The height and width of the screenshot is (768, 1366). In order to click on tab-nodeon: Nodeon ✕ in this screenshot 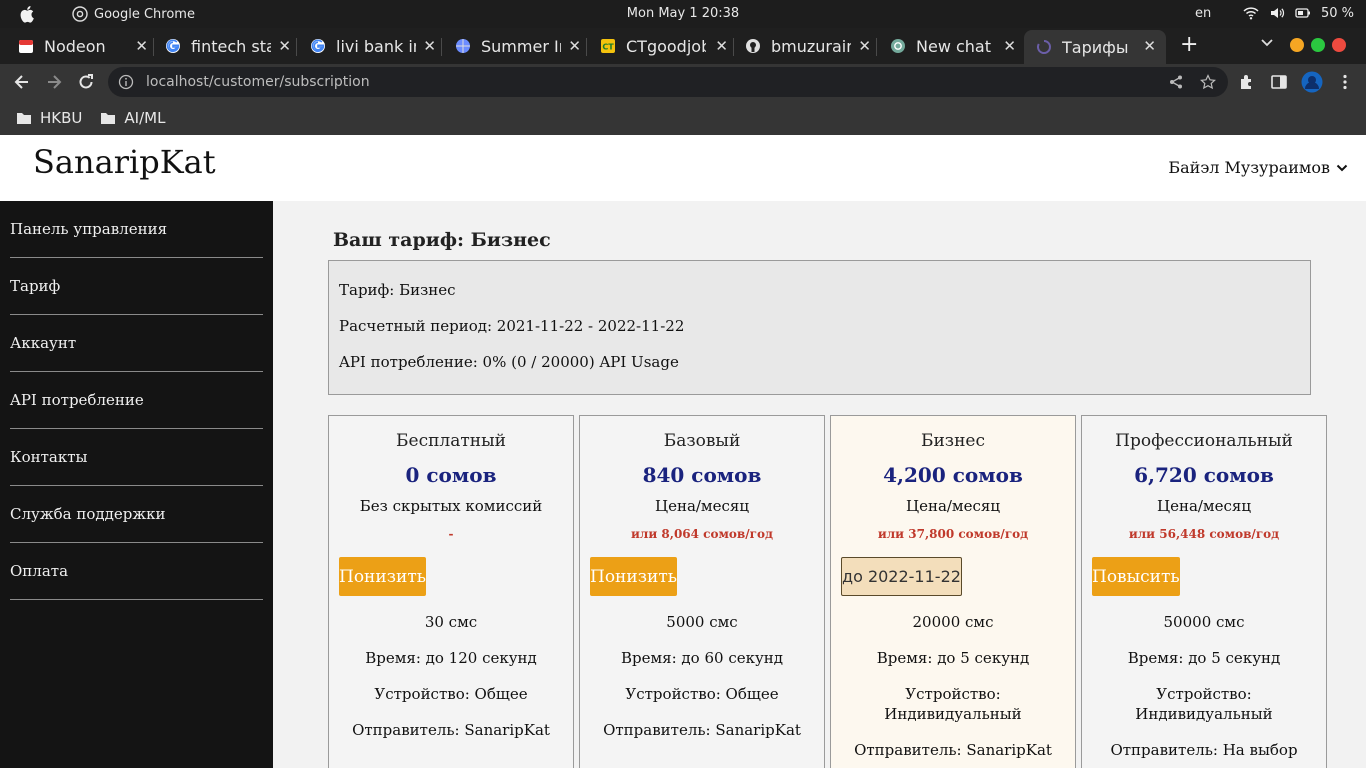, I will do `click(86, 46)`.